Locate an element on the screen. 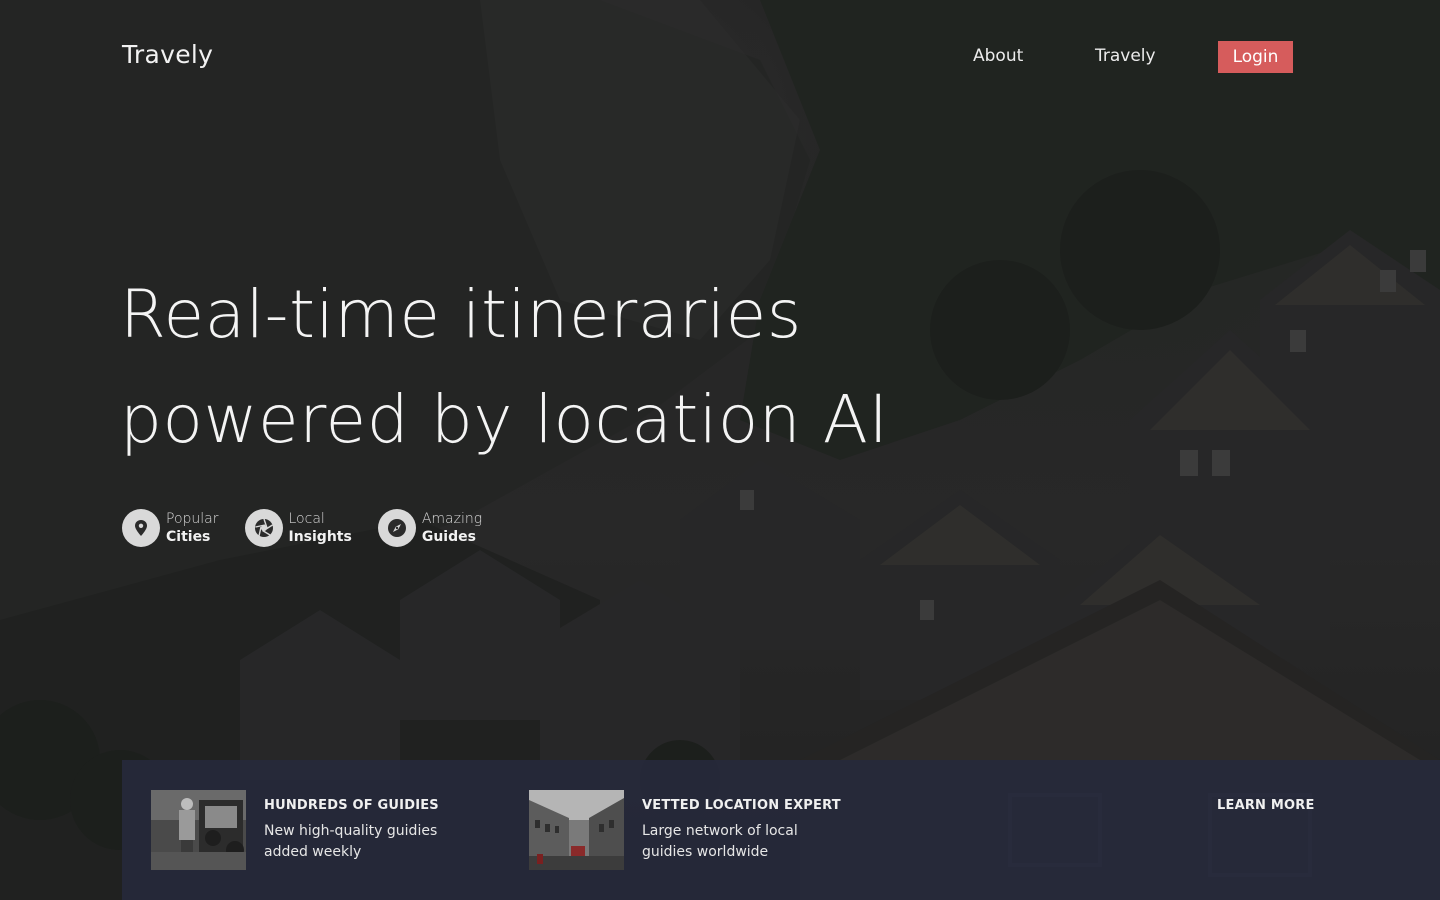  feature-local-insights: Local Insights is located at coordinates (298, 528).